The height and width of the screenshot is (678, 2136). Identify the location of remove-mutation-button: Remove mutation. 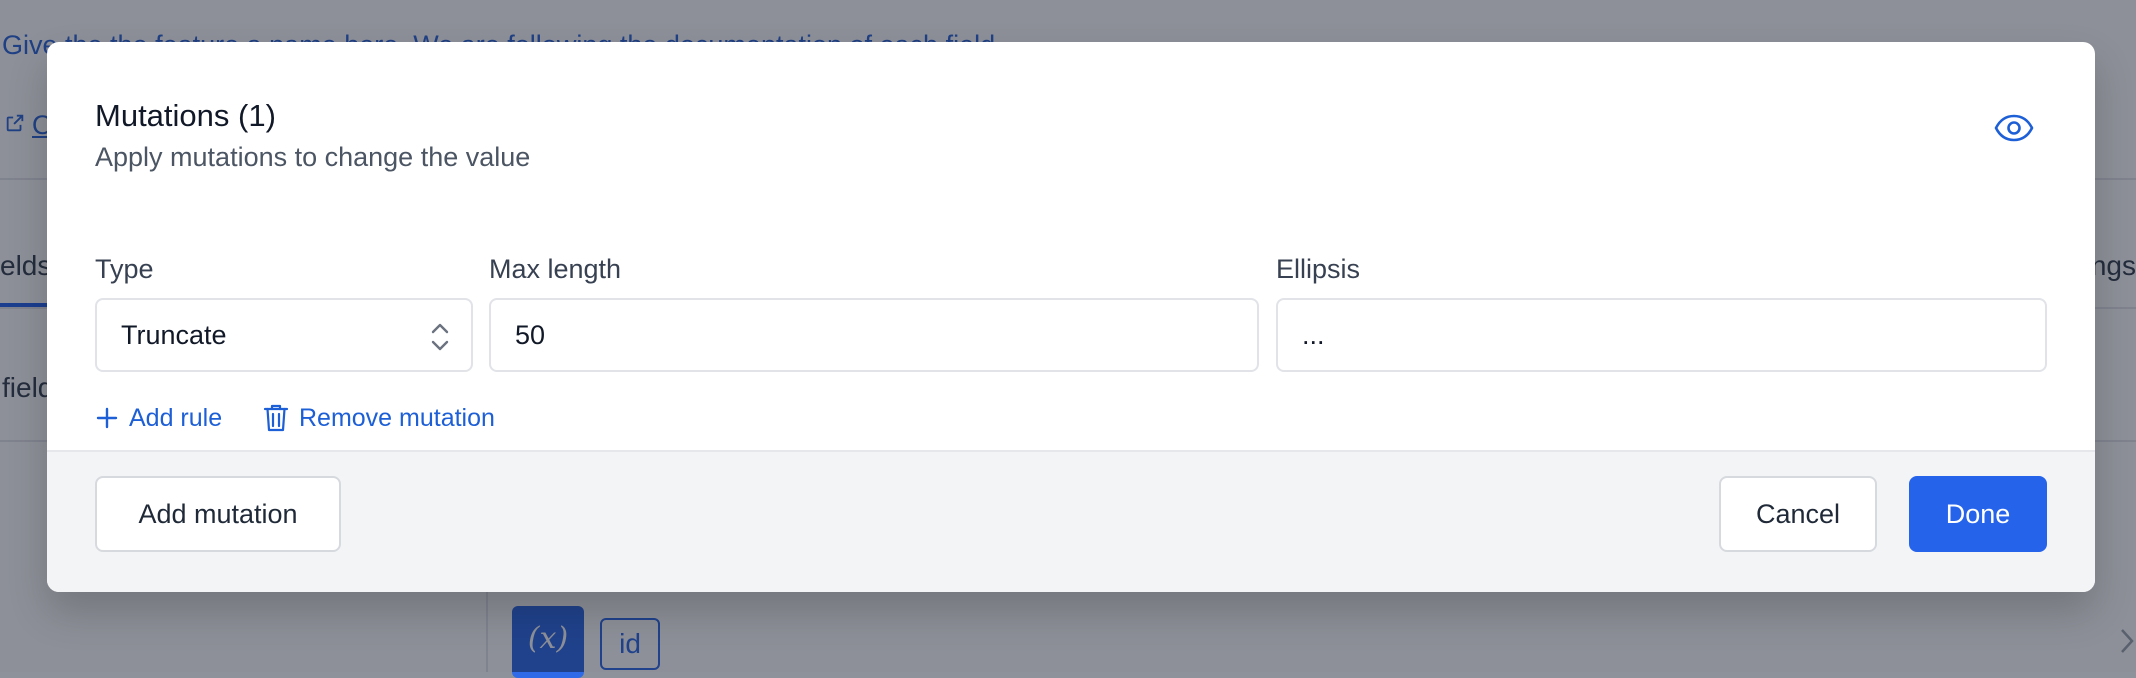
(379, 418).